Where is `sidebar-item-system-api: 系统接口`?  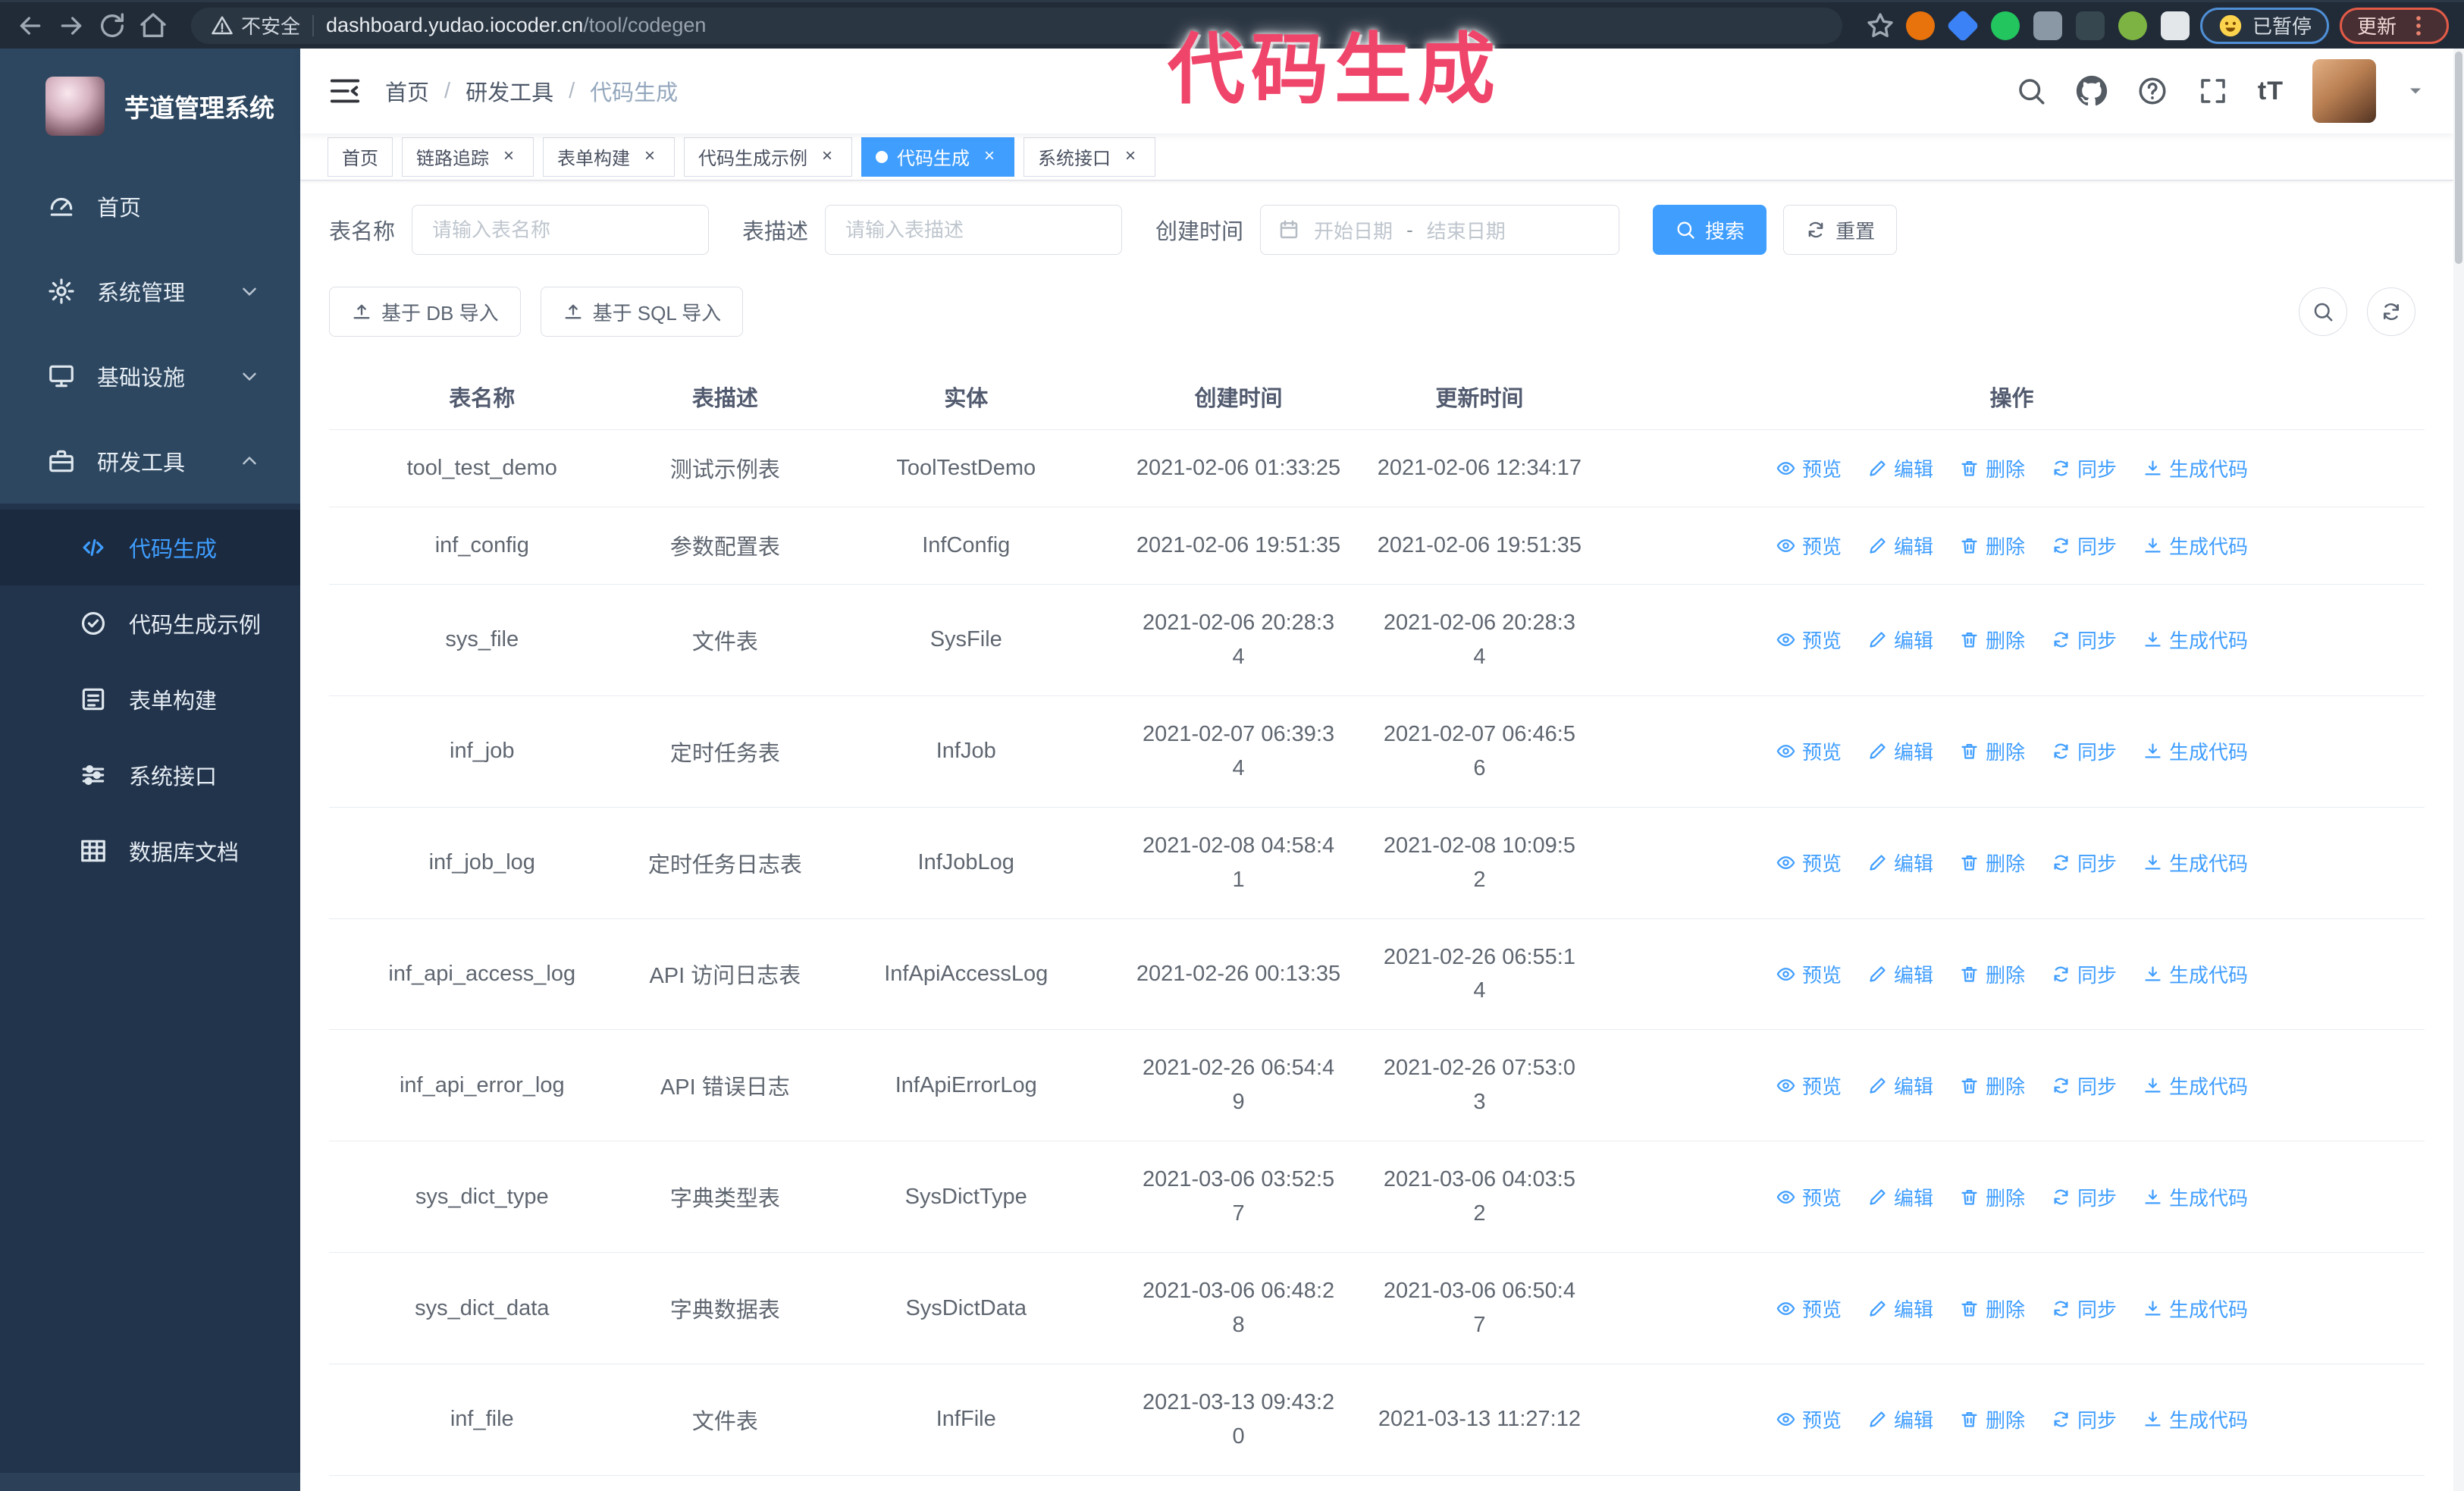 sidebar-item-system-api: 系统接口 is located at coordinates (150, 775).